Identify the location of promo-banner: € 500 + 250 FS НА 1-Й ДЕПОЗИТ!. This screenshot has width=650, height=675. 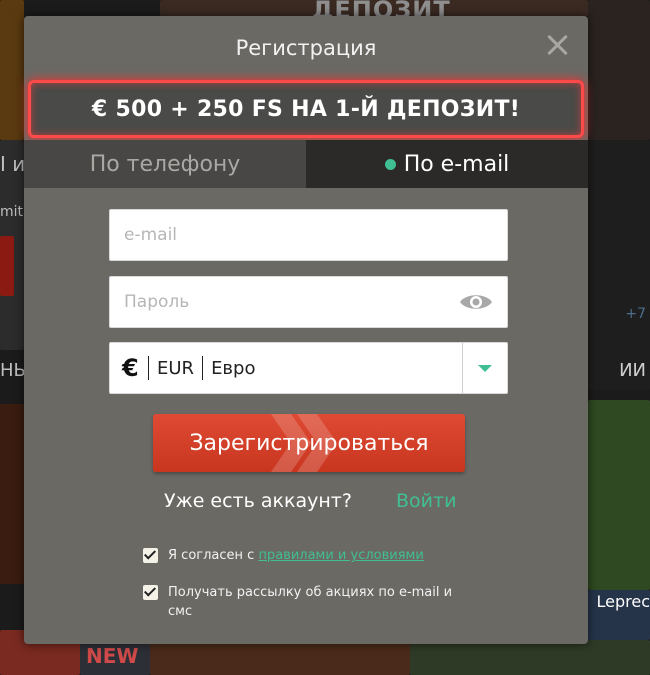
(306, 109).